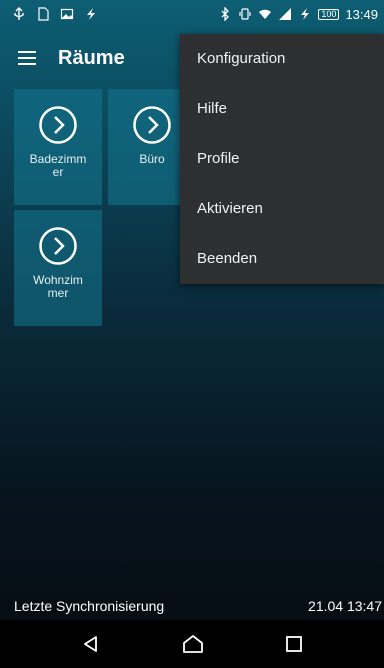 This screenshot has width=384, height=668. Describe the element at coordinates (144, 147) in the screenshot. I see `room-tile-buero: Büro` at that location.